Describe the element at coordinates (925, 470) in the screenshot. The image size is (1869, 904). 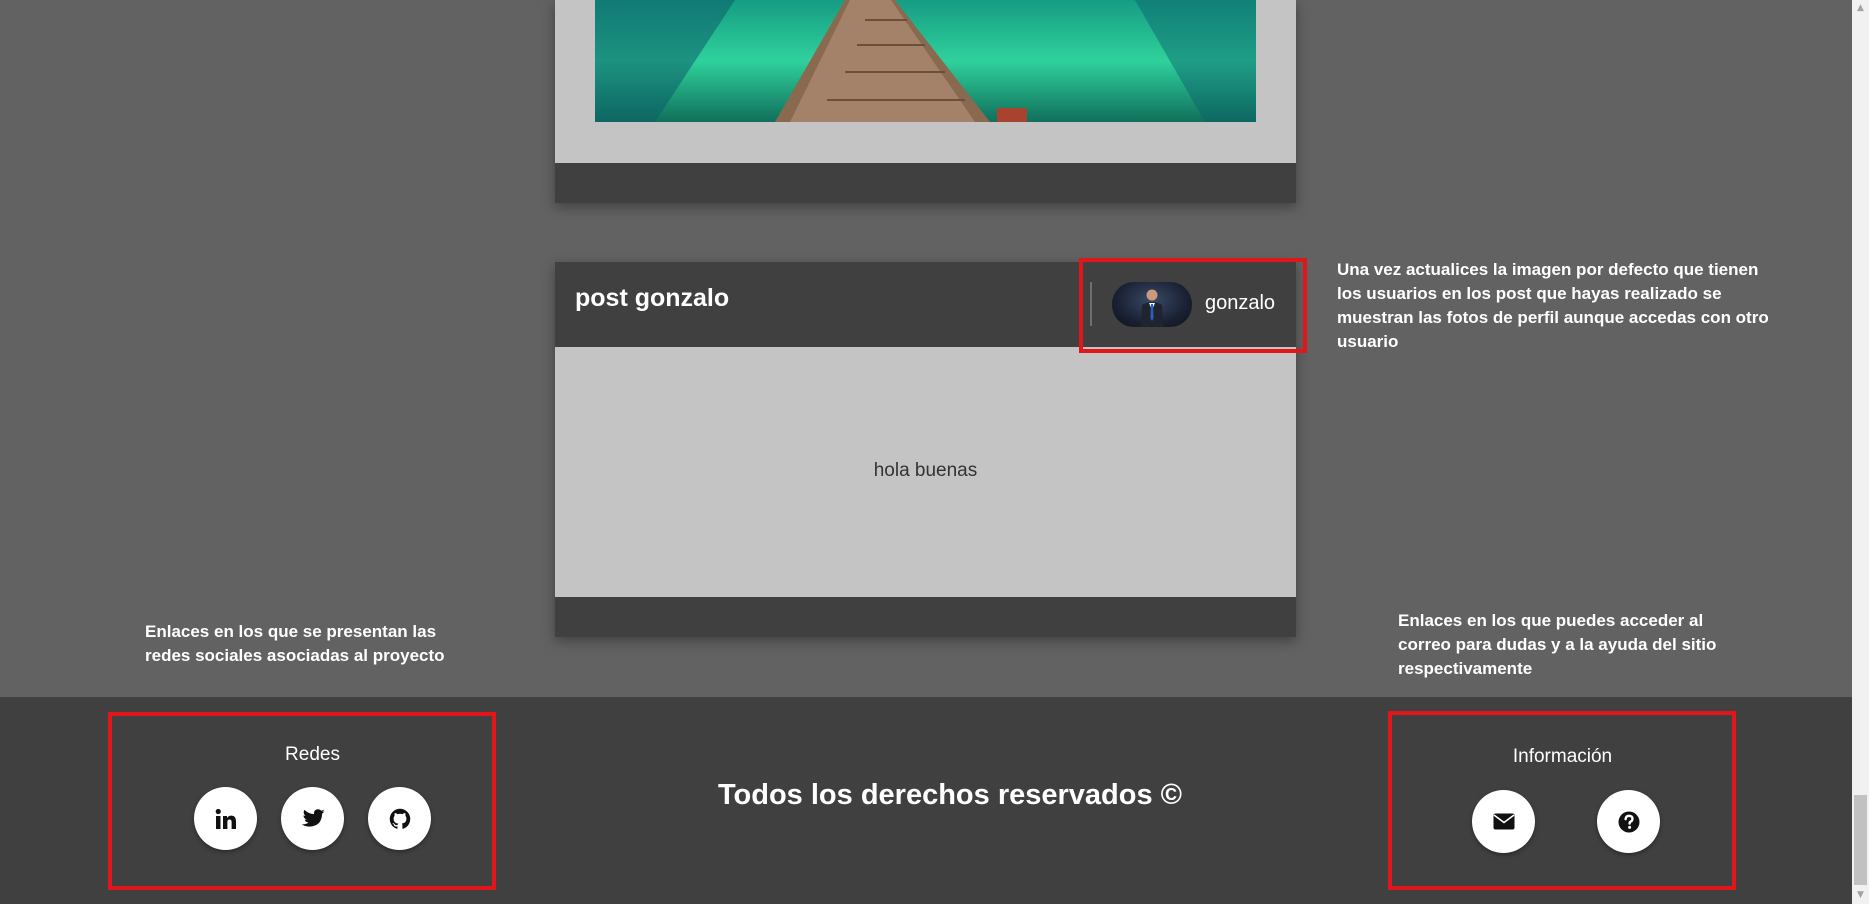
I see `post-content: hola buenas` at that location.